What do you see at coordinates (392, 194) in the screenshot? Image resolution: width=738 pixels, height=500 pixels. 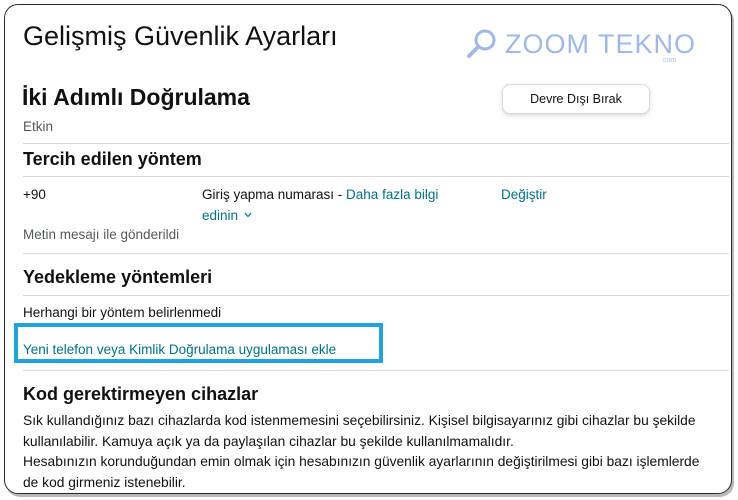 I see `learn-more-link: Daha fazla bilgi` at bounding box center [392, 194].